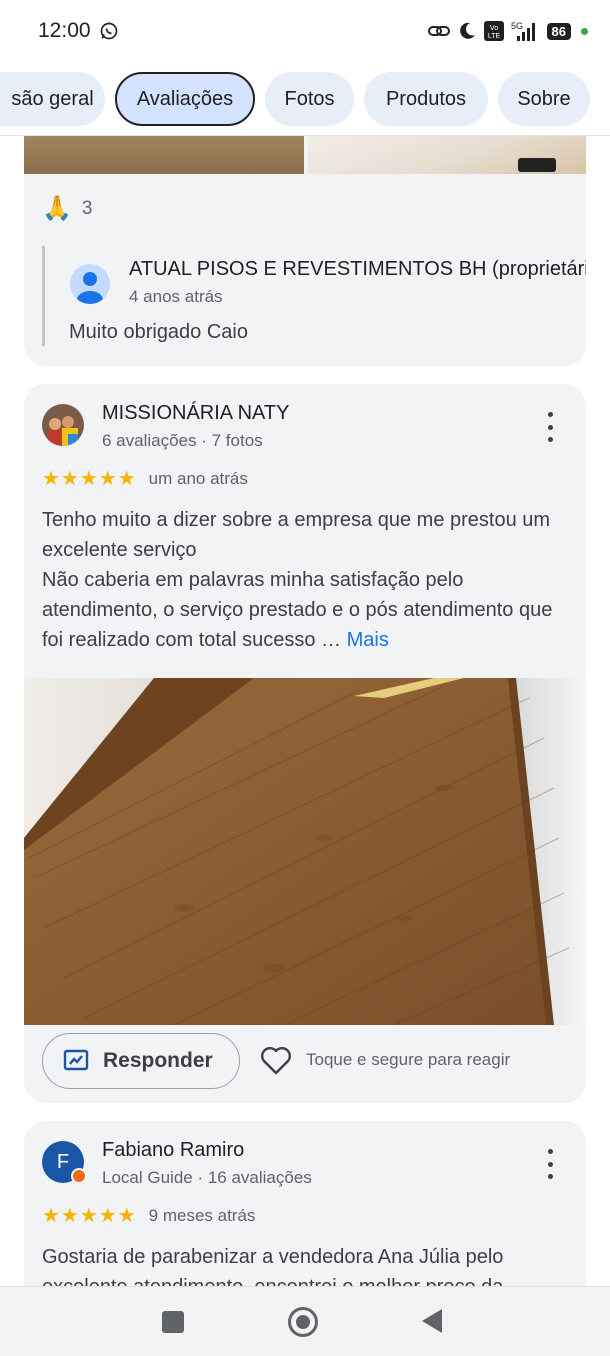 The image size is (610, 1356). What do you see at coordinates (517, 26) in the screenshot?
I see `svg-text: 5G` at bounding box center [517, 26].